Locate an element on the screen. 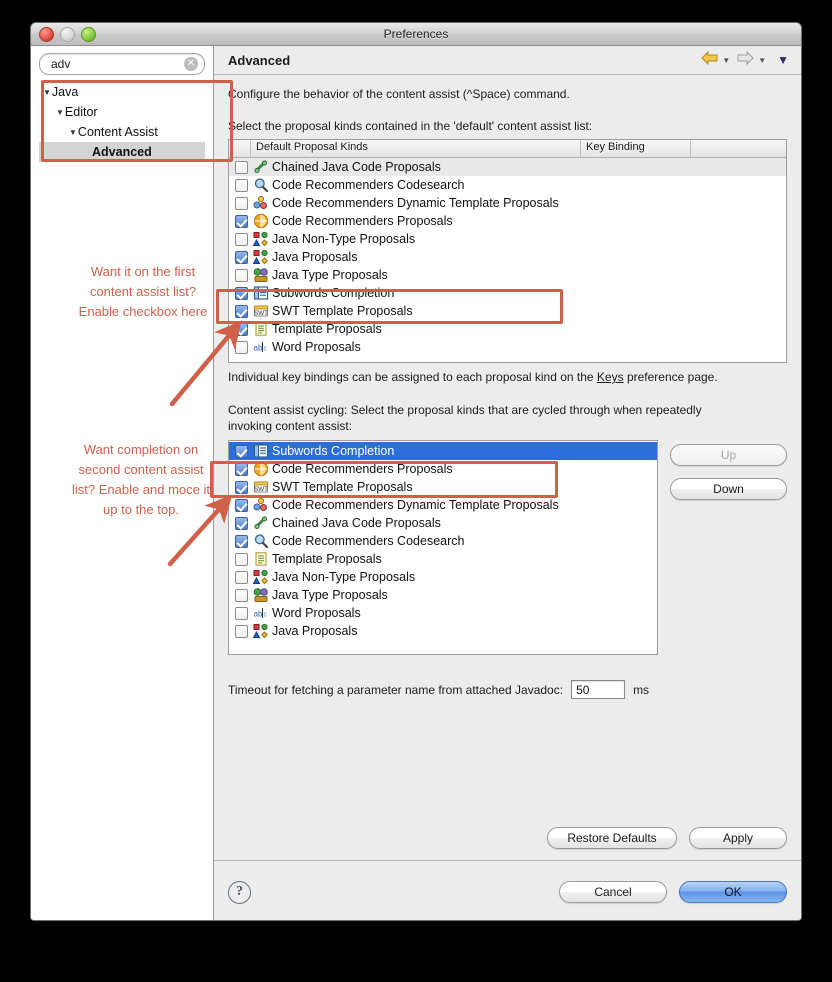 Image resolution: width=832 pixels, height=982 pixels. traffic-light-group is located at coordinates (67, 34).